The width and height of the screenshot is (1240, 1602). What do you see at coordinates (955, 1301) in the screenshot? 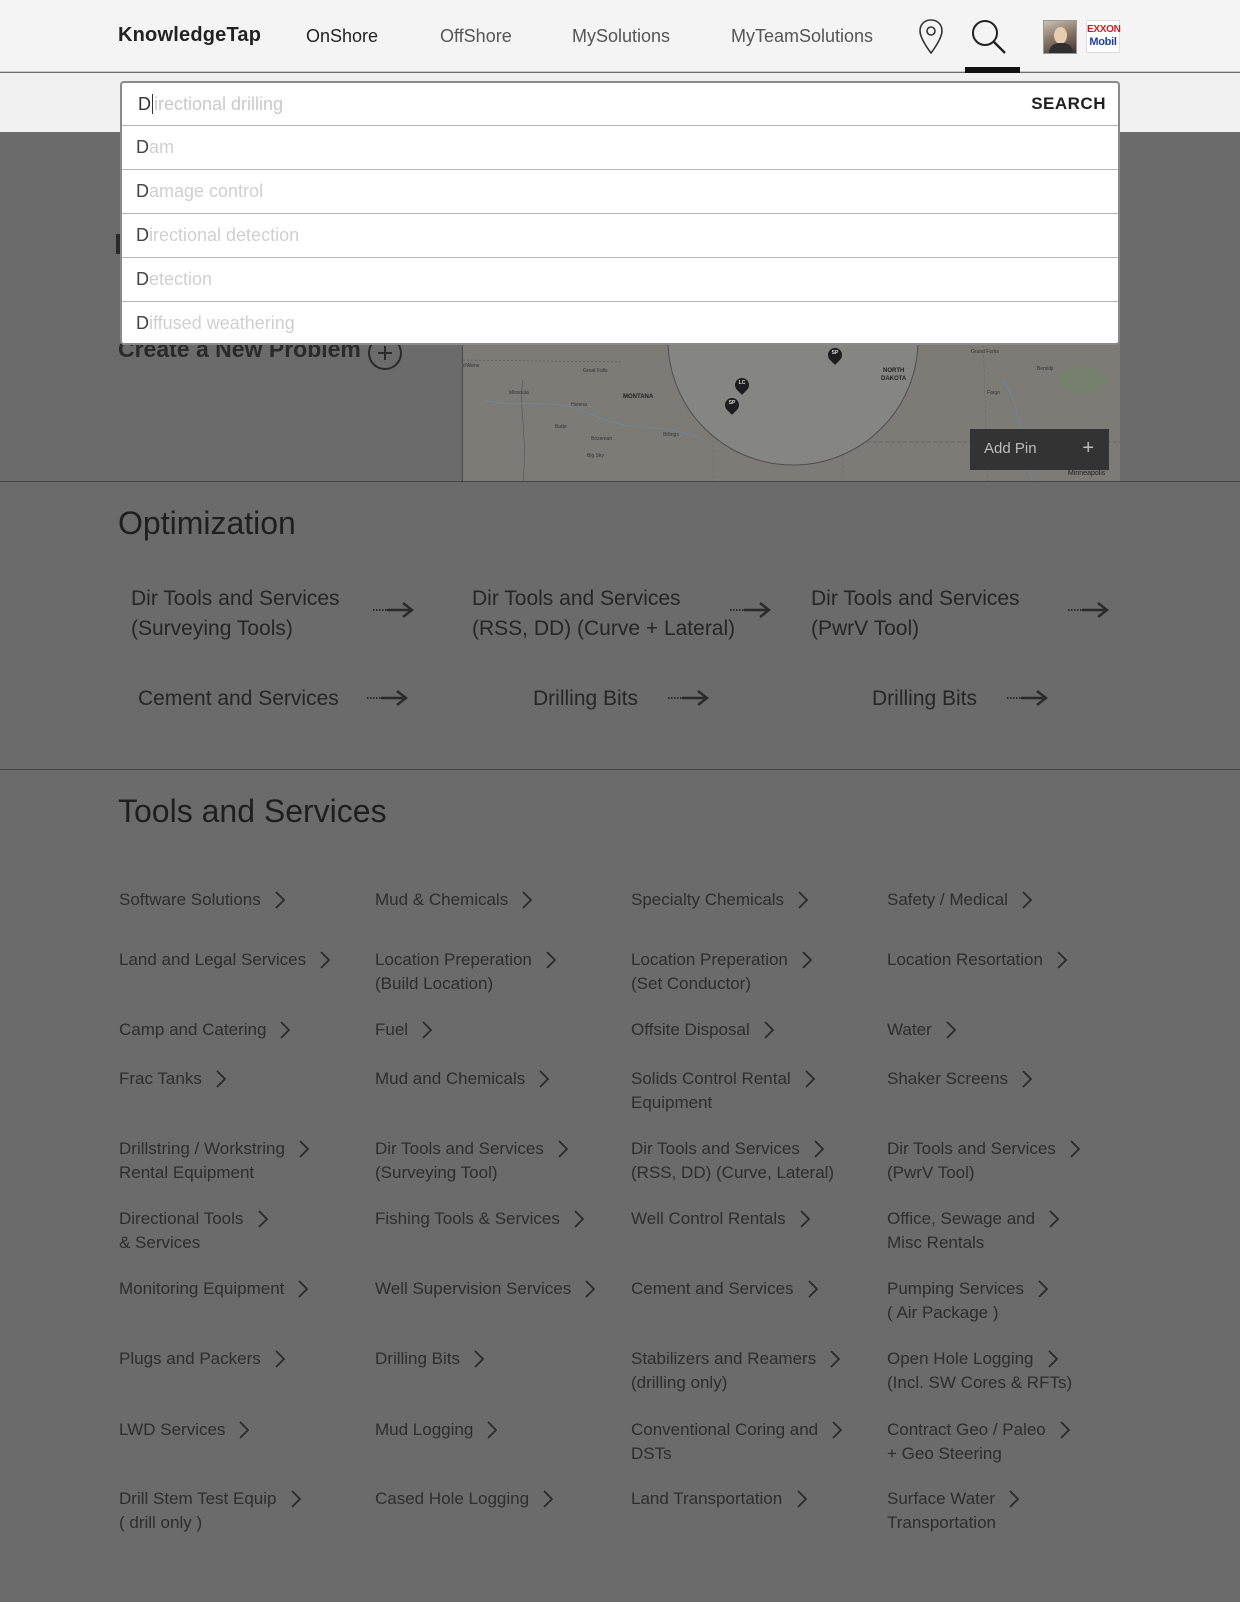
I see `tool-service-link: Pumping Services ( Air Package )` at bounding box center [955, 1301].